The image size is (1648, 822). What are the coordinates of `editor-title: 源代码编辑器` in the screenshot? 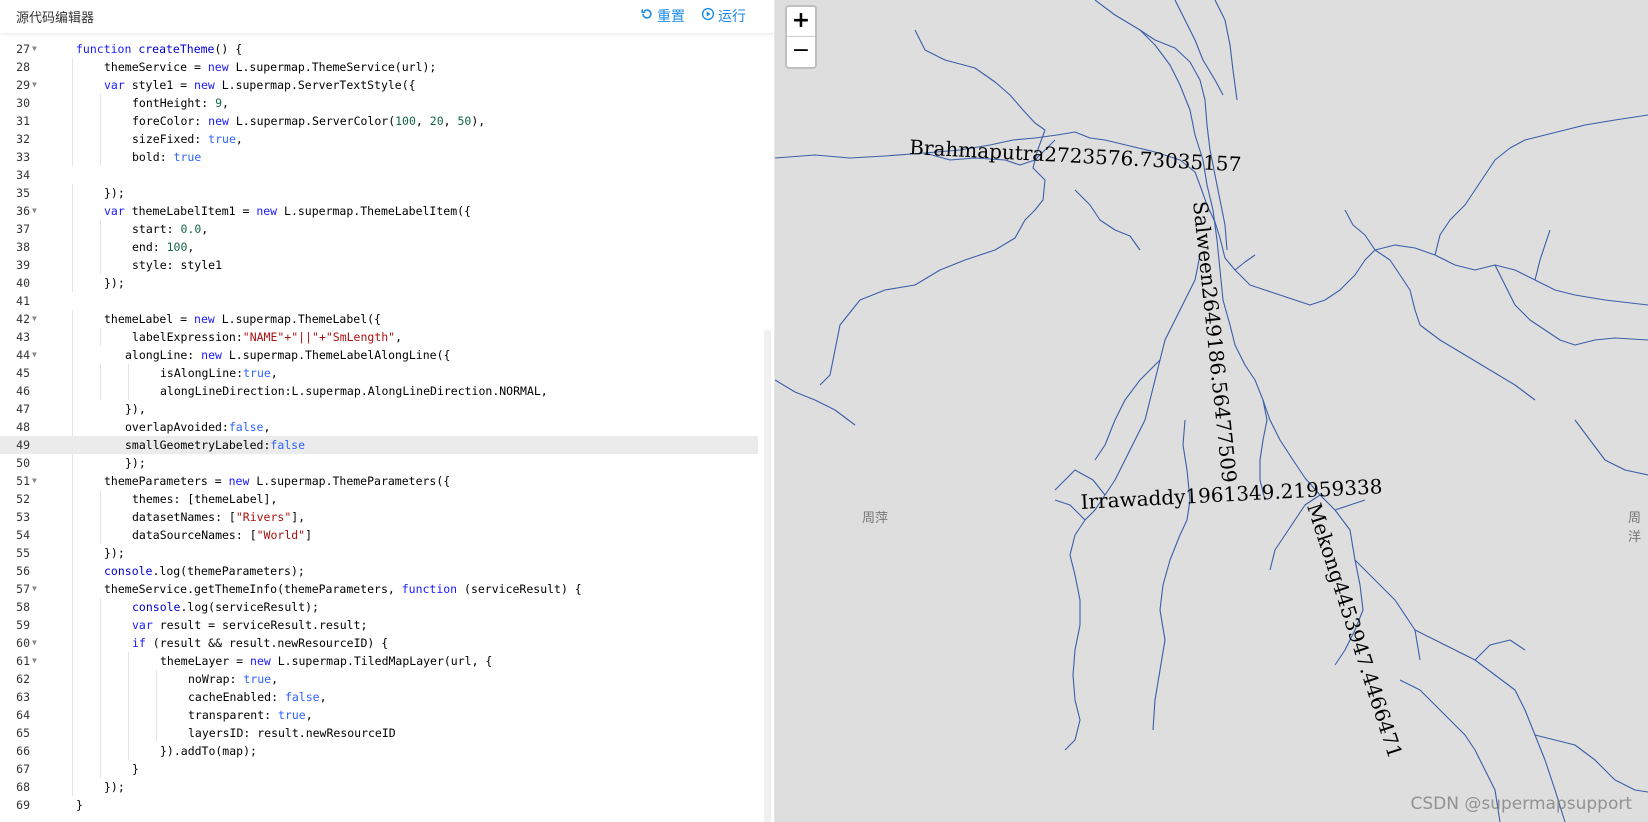 It's located at (55, 18).